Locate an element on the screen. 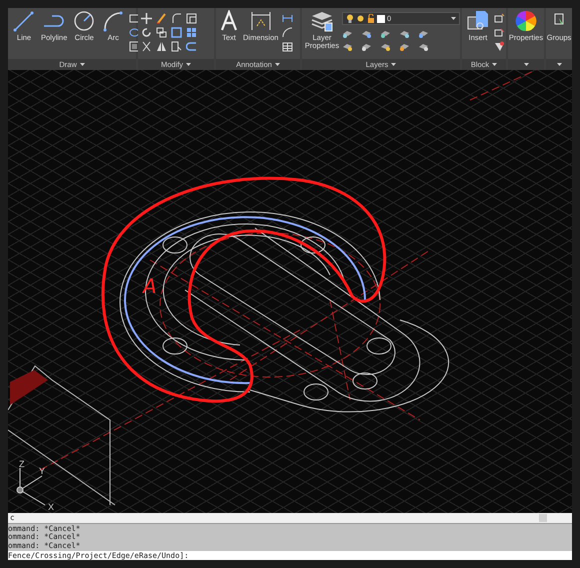  leader-icon is located at coordinates (288, 18).